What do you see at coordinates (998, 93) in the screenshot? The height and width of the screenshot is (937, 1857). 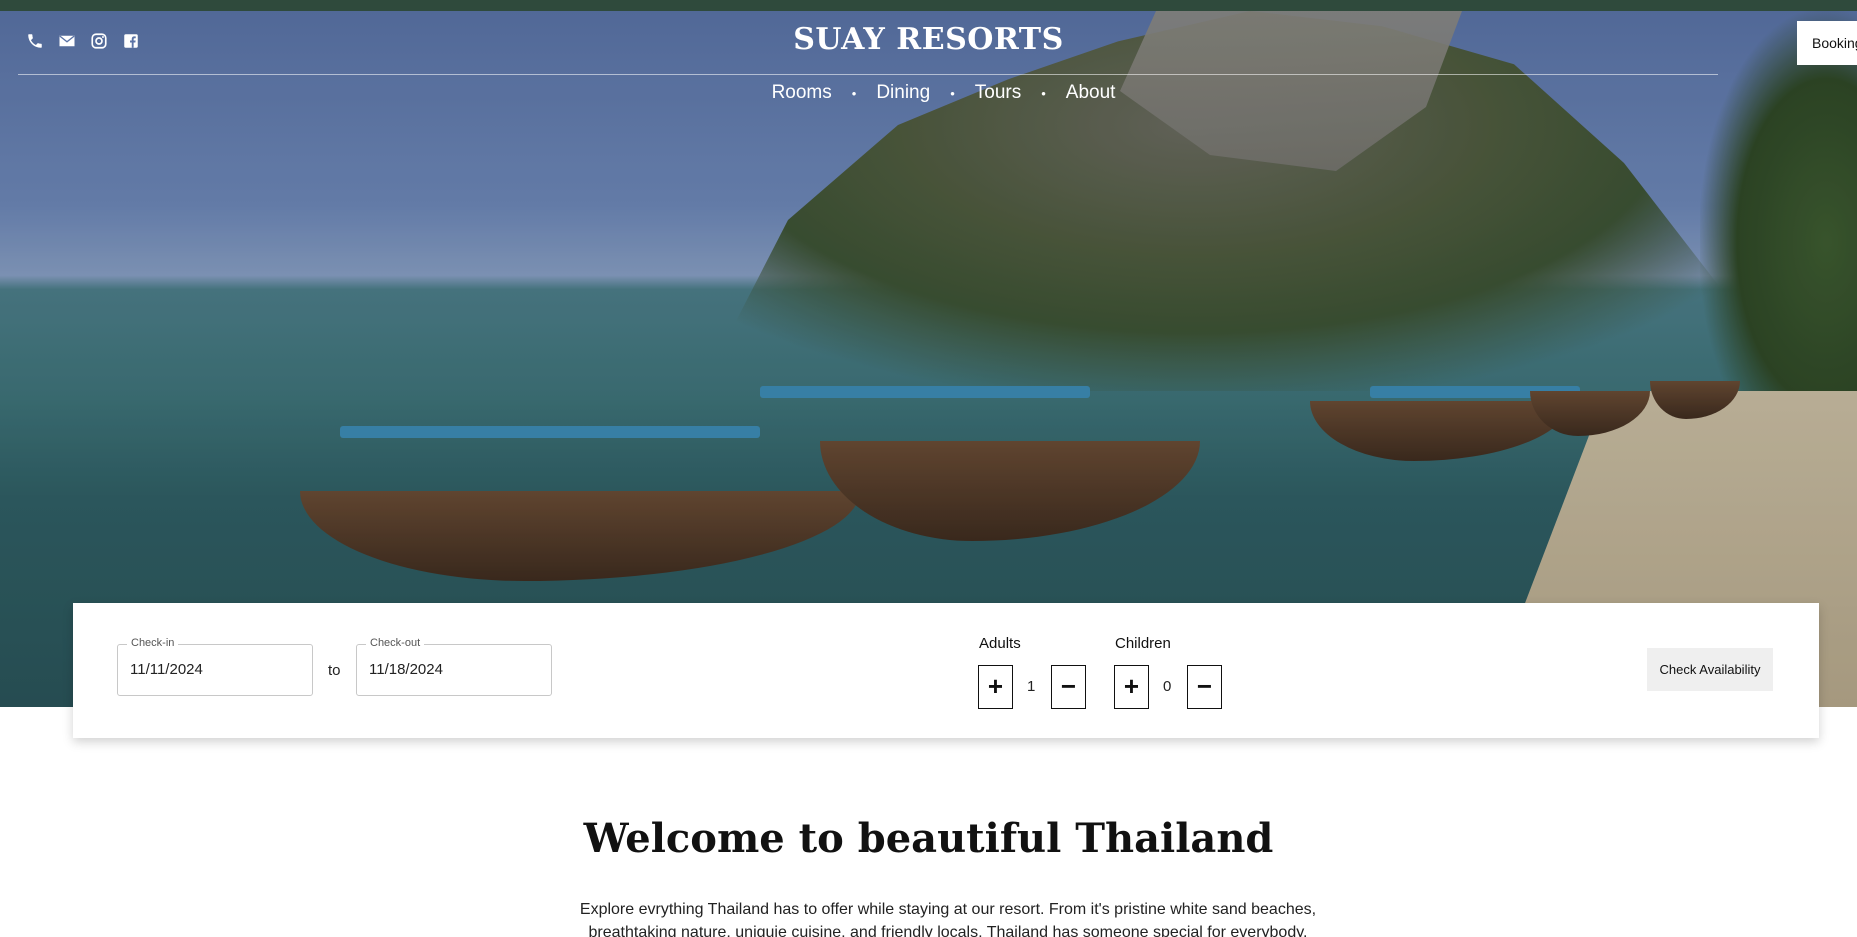 I see `nav-item-tours: Tours` at bounding box center [998, 93].